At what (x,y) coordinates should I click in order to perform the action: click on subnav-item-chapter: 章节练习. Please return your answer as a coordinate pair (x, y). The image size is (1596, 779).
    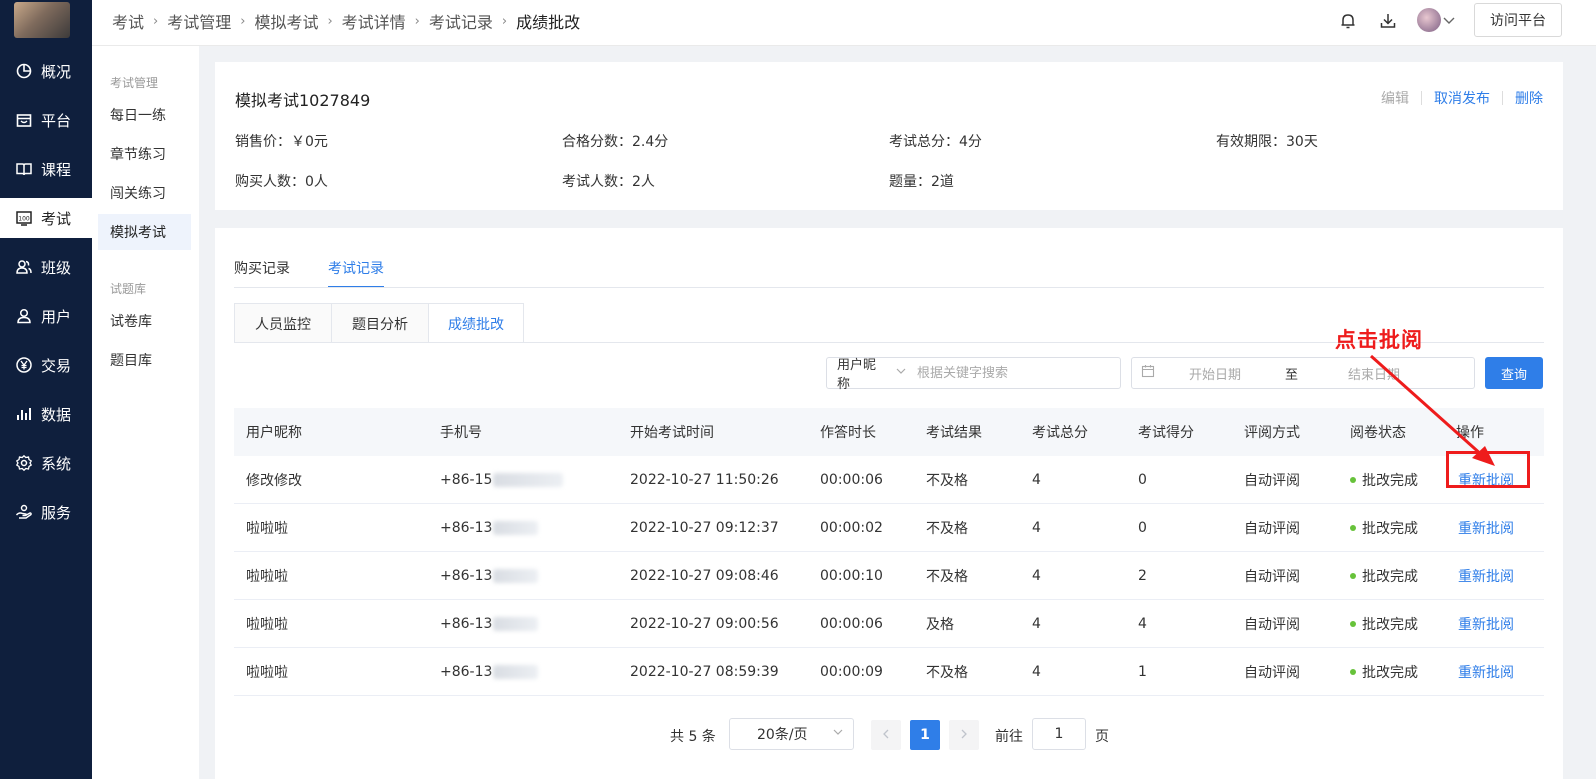
    Looking at the image, I should click on (144, 154).